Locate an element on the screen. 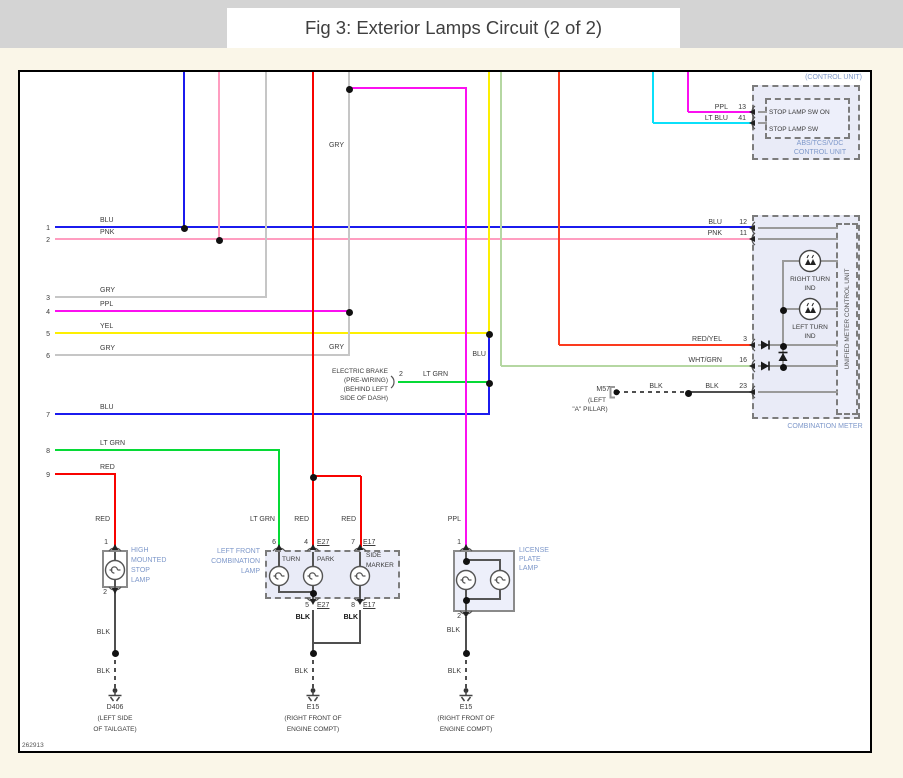 This screenshot has width=903, height=778. circuit-number: 4 is located at coordinates (48, 312).